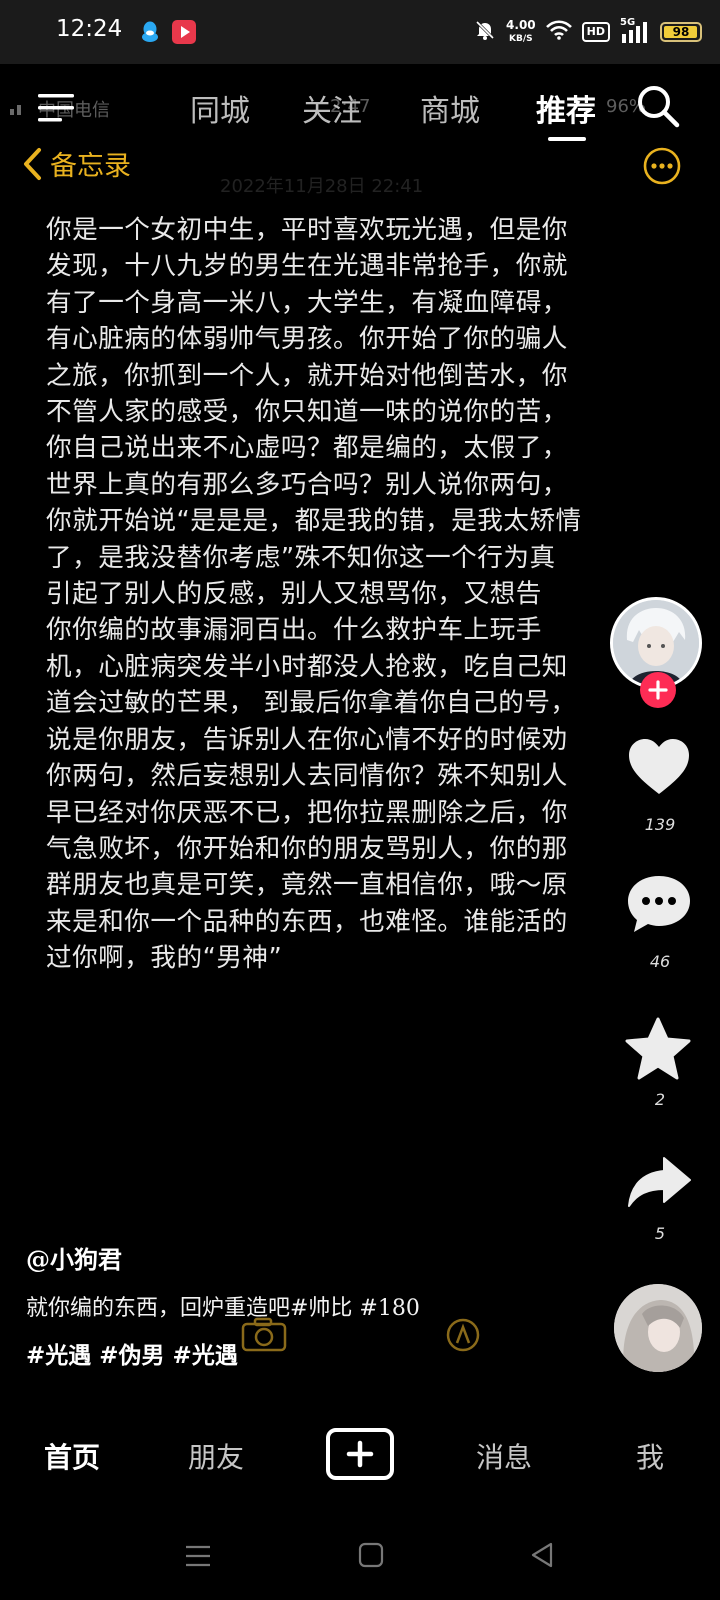  I want to click on battery-level: 98, so click(681, 32).